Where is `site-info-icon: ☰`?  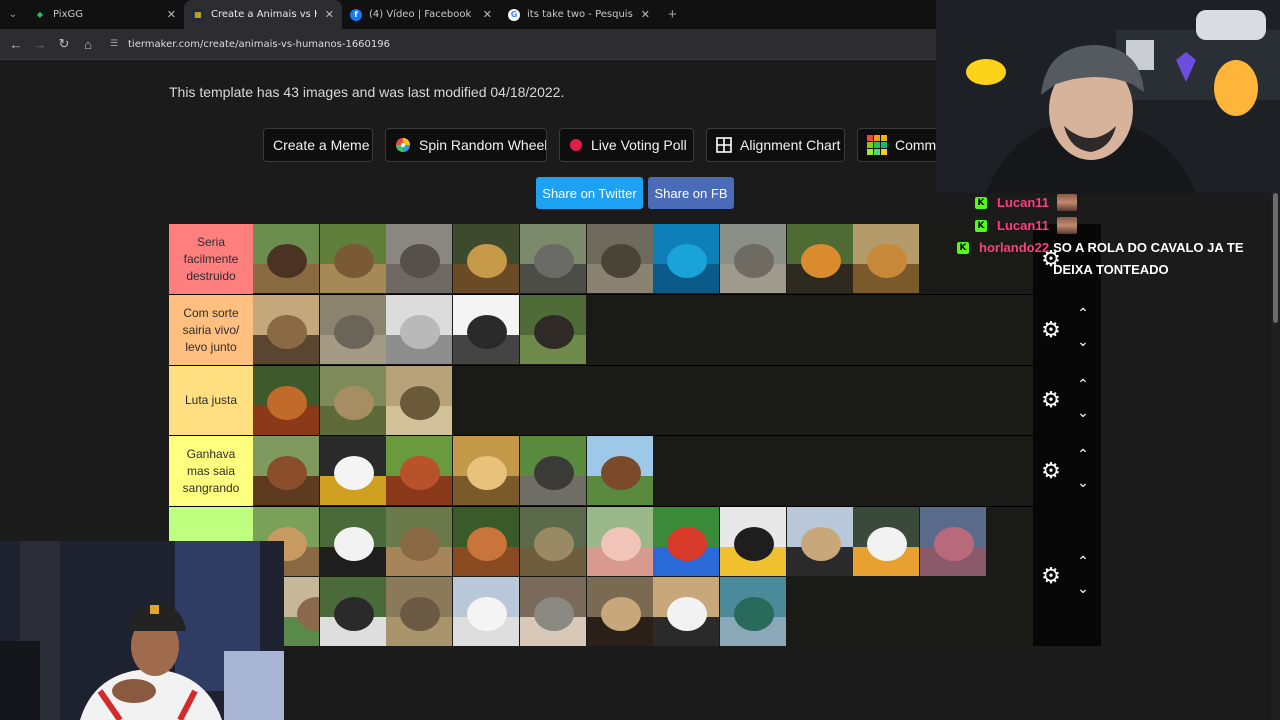
site-info-icon: ☰ is located at coordinates (115, 44).